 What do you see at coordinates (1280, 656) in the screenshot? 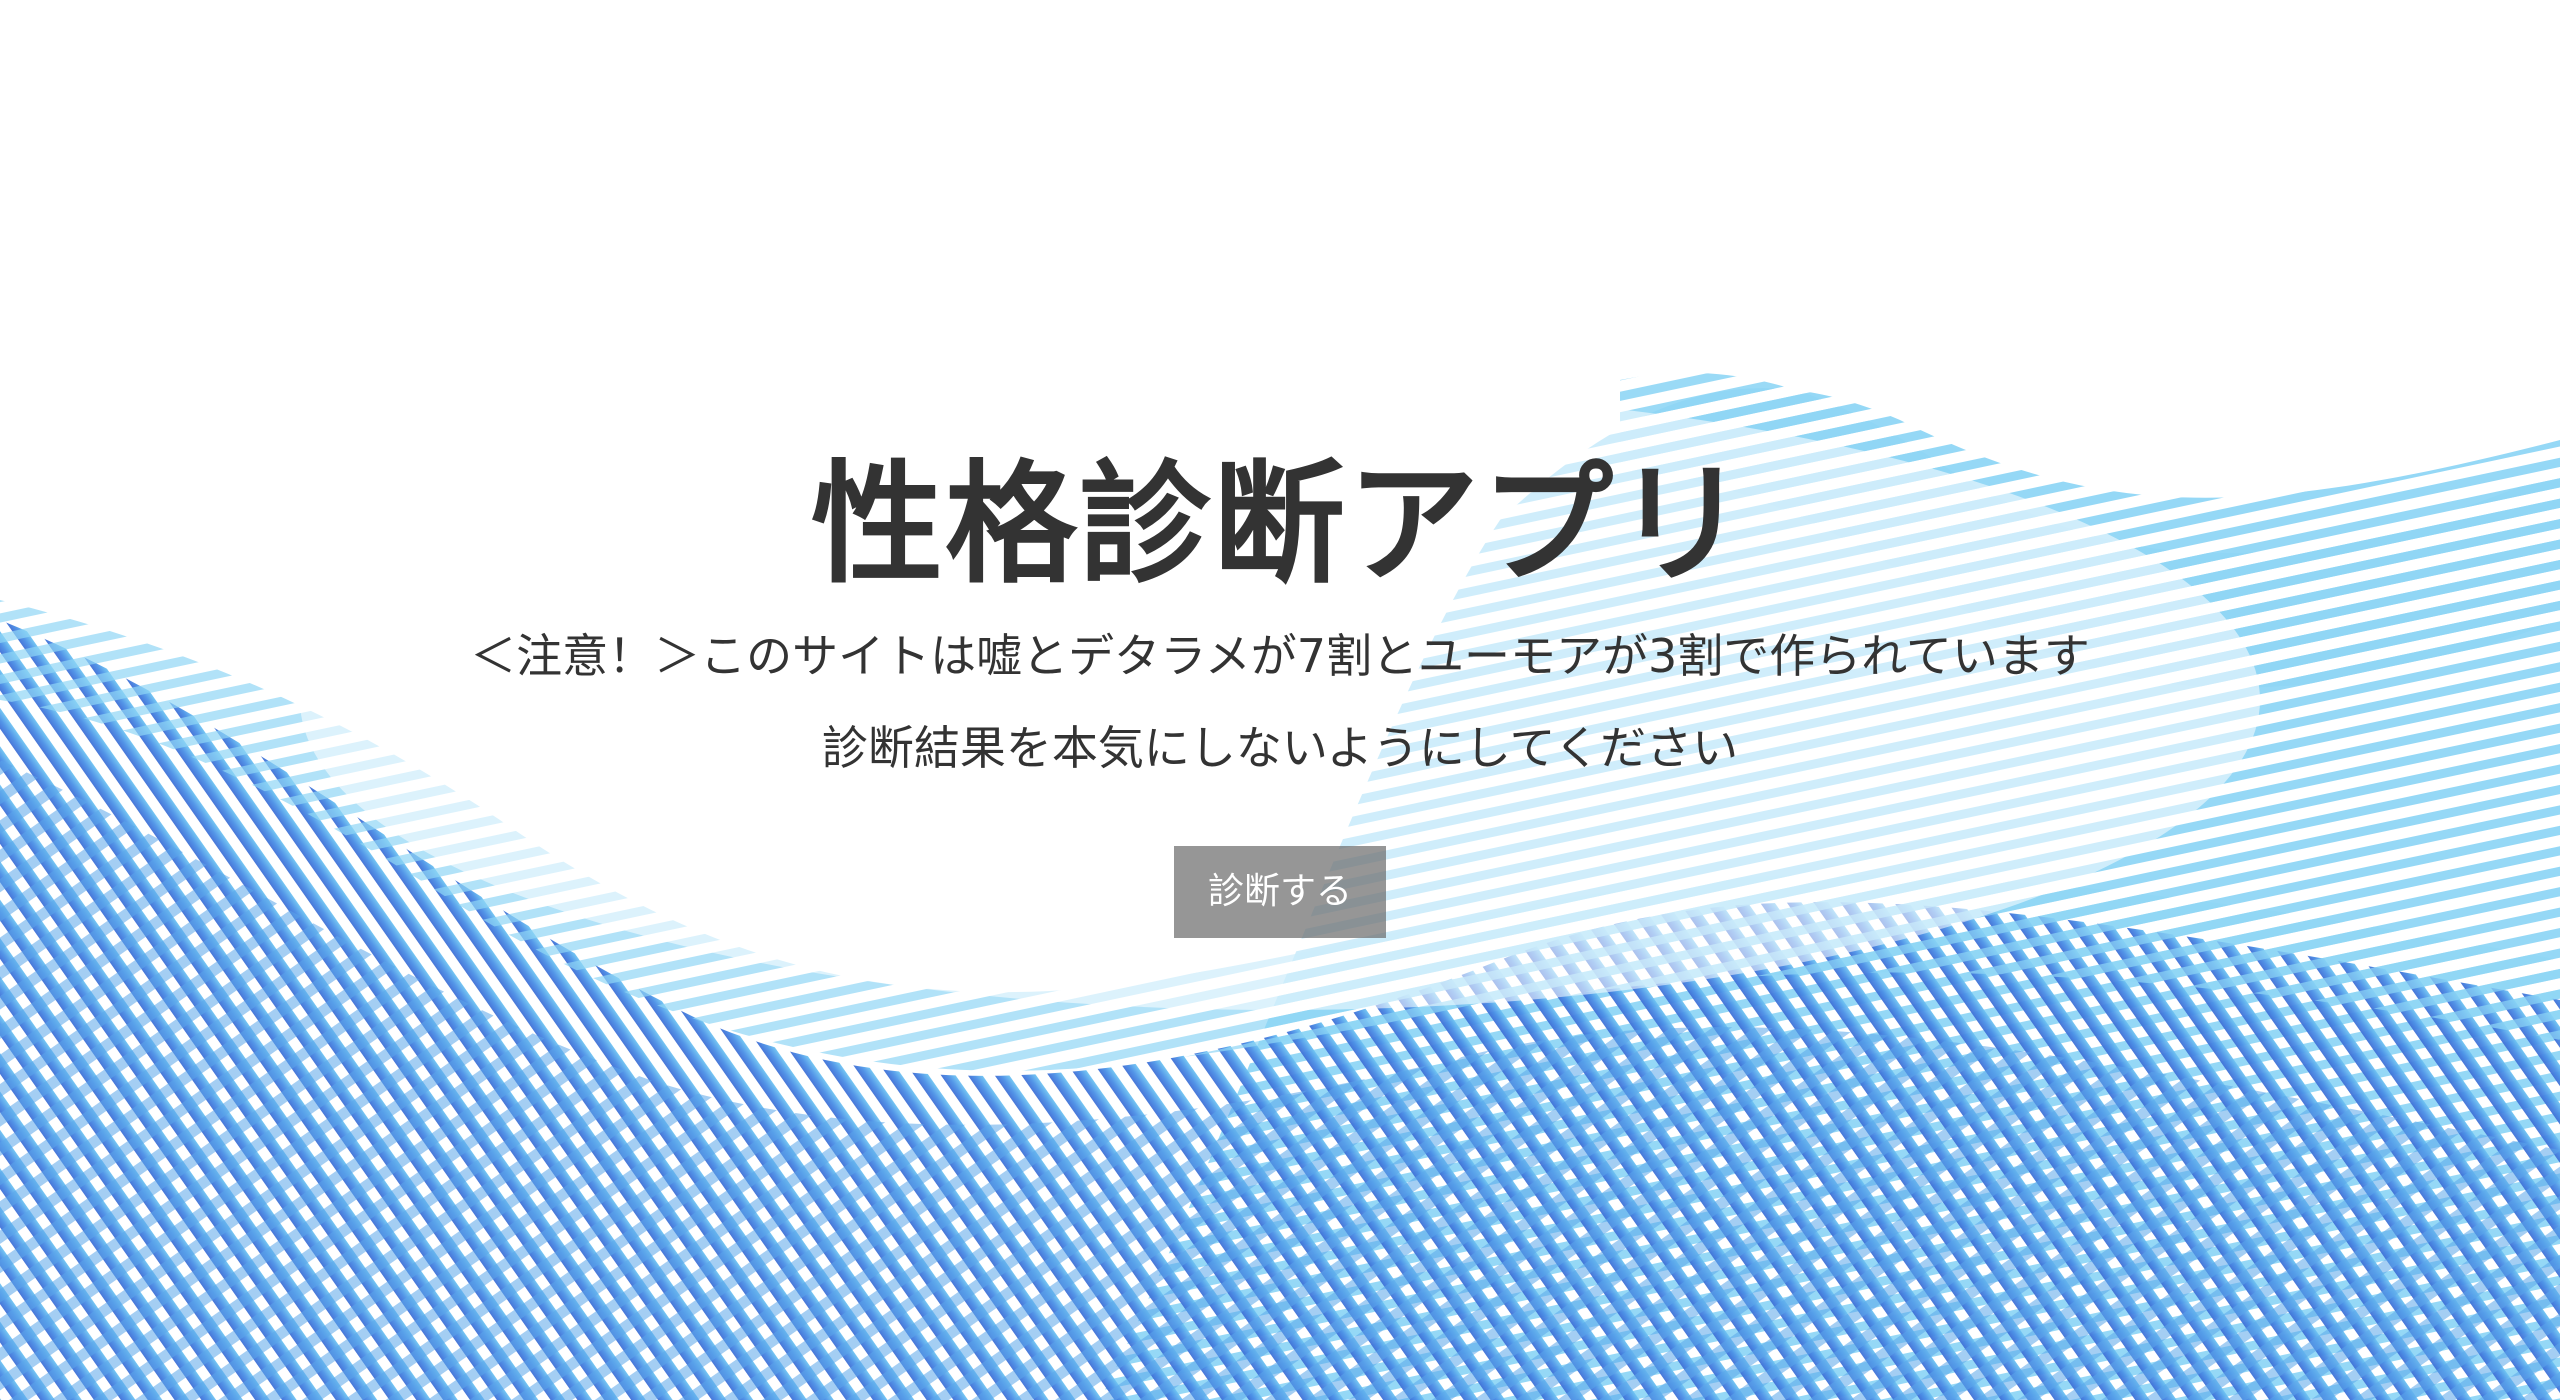
I see `notice-line-1: ＜注意！＞このサイトは嘘とデタラメが7割とユーモアが3割で作られています` at bounding box center [1280, 656].